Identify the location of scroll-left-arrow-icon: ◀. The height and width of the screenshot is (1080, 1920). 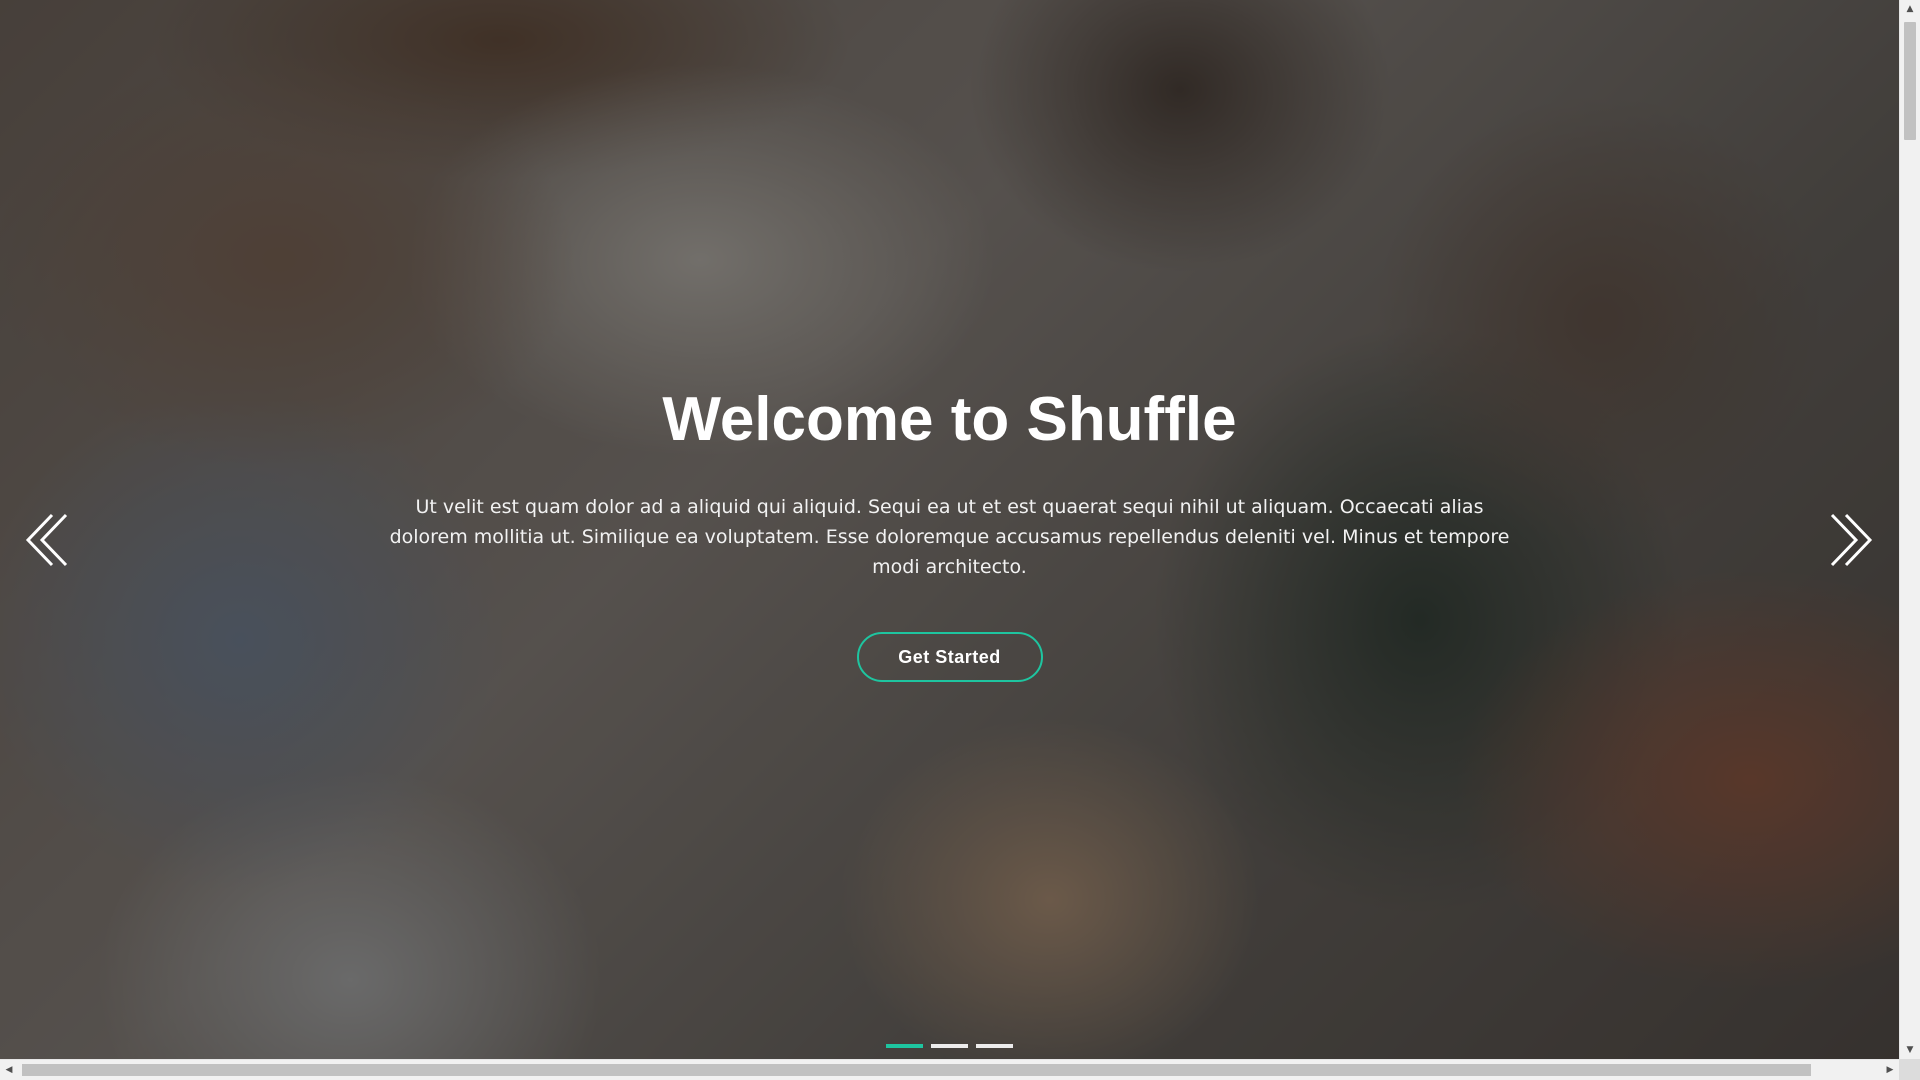
(9, 1070).